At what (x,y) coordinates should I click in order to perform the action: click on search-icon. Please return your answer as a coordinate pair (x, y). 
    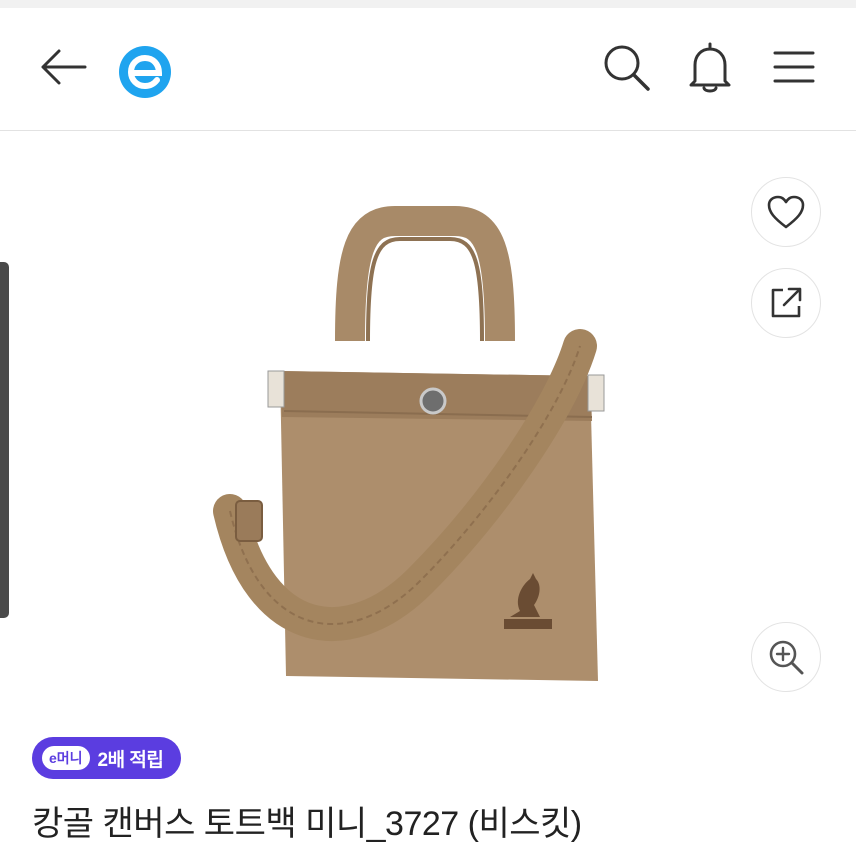
    Looking at the image, I should click on (627, 68).